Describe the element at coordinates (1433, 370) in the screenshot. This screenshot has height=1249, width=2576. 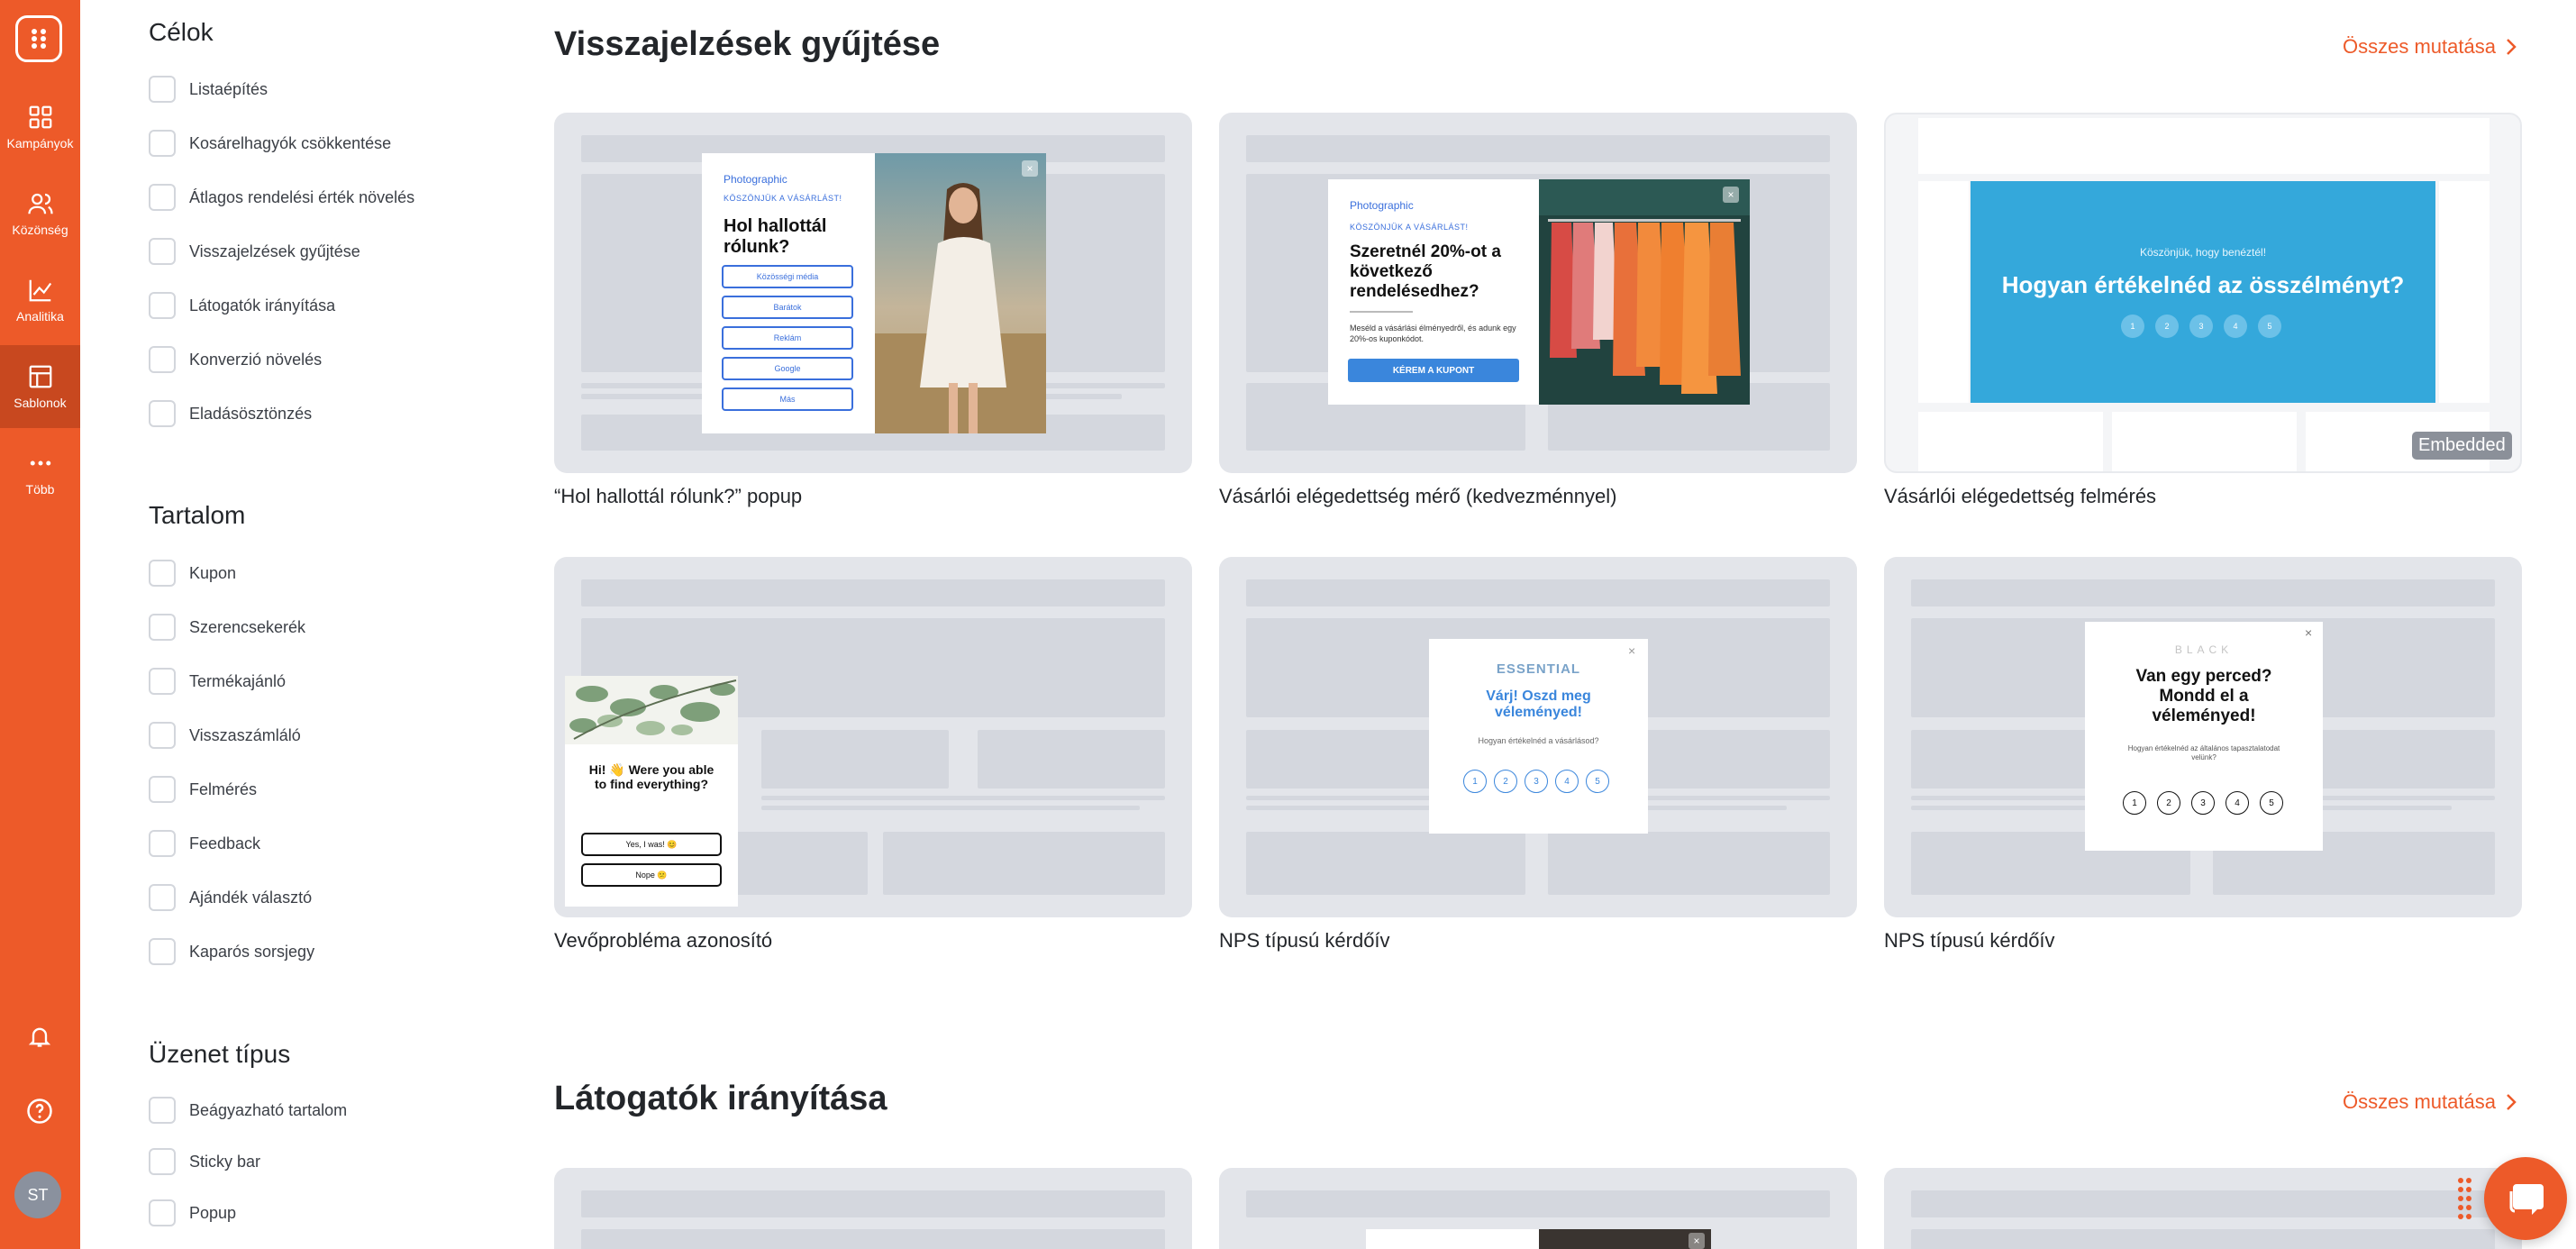
I see `preview-coupon-button: KÉREM A KUPONT` at that location.